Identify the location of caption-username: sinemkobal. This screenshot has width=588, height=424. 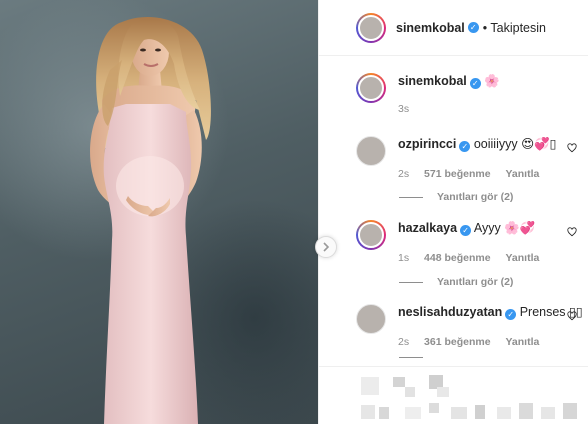
(432, 81).